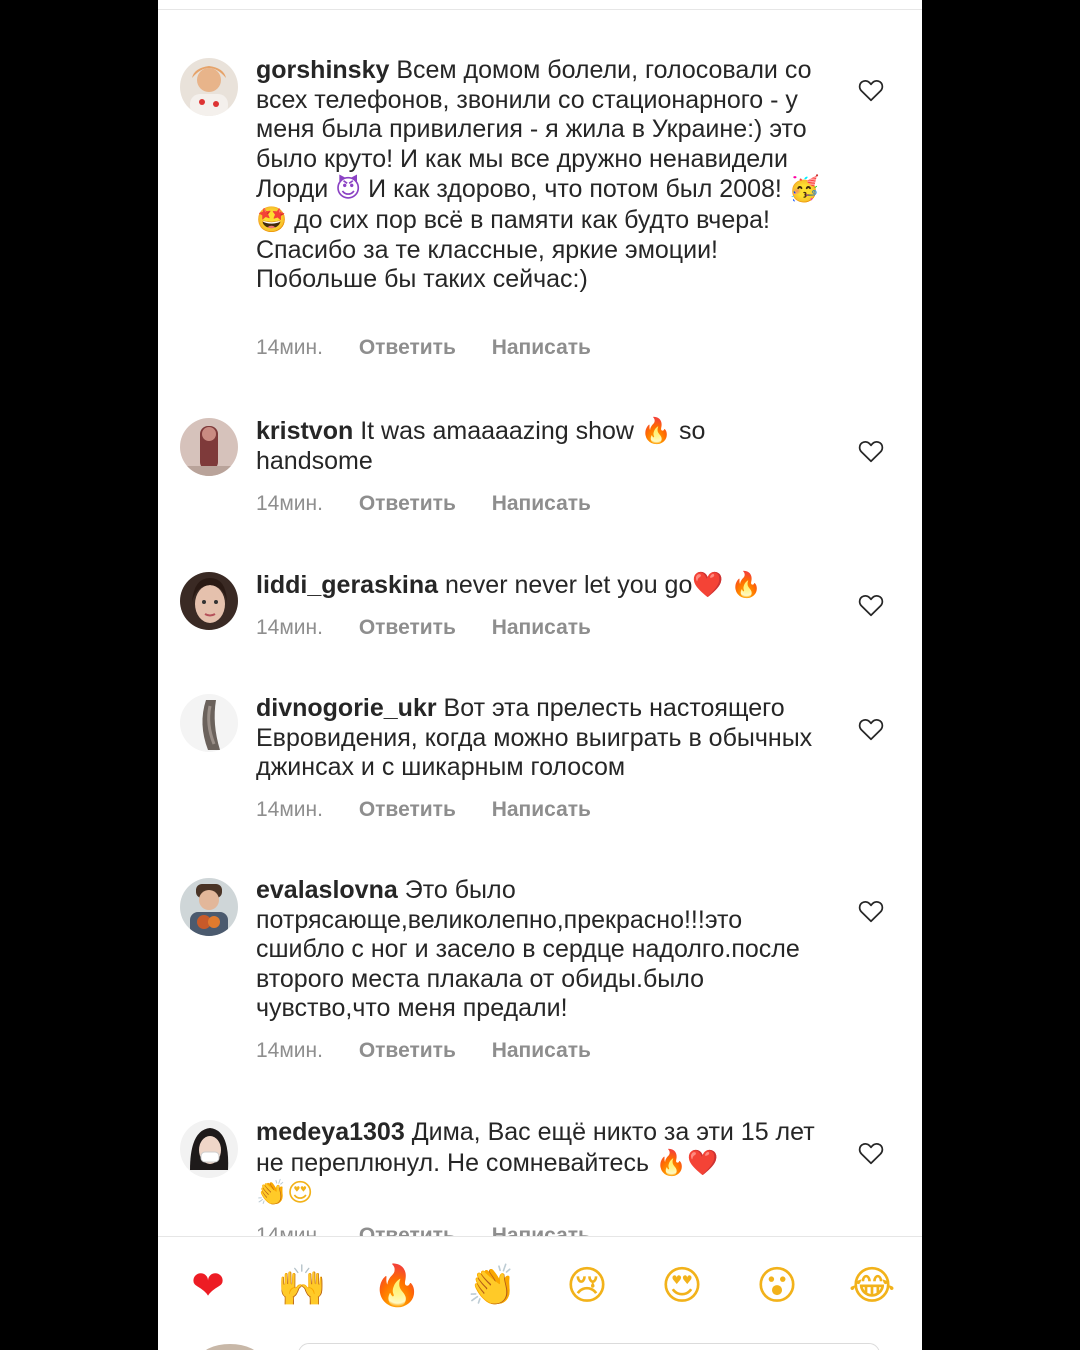 Image resolution: width=1080 pixels, height=1350 pixels. I want to click on emoji: 😈, so click(348, 189).